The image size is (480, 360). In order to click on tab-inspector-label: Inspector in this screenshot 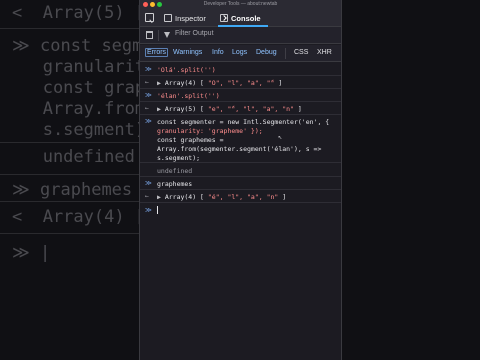, I will do `click(190, 18)`.